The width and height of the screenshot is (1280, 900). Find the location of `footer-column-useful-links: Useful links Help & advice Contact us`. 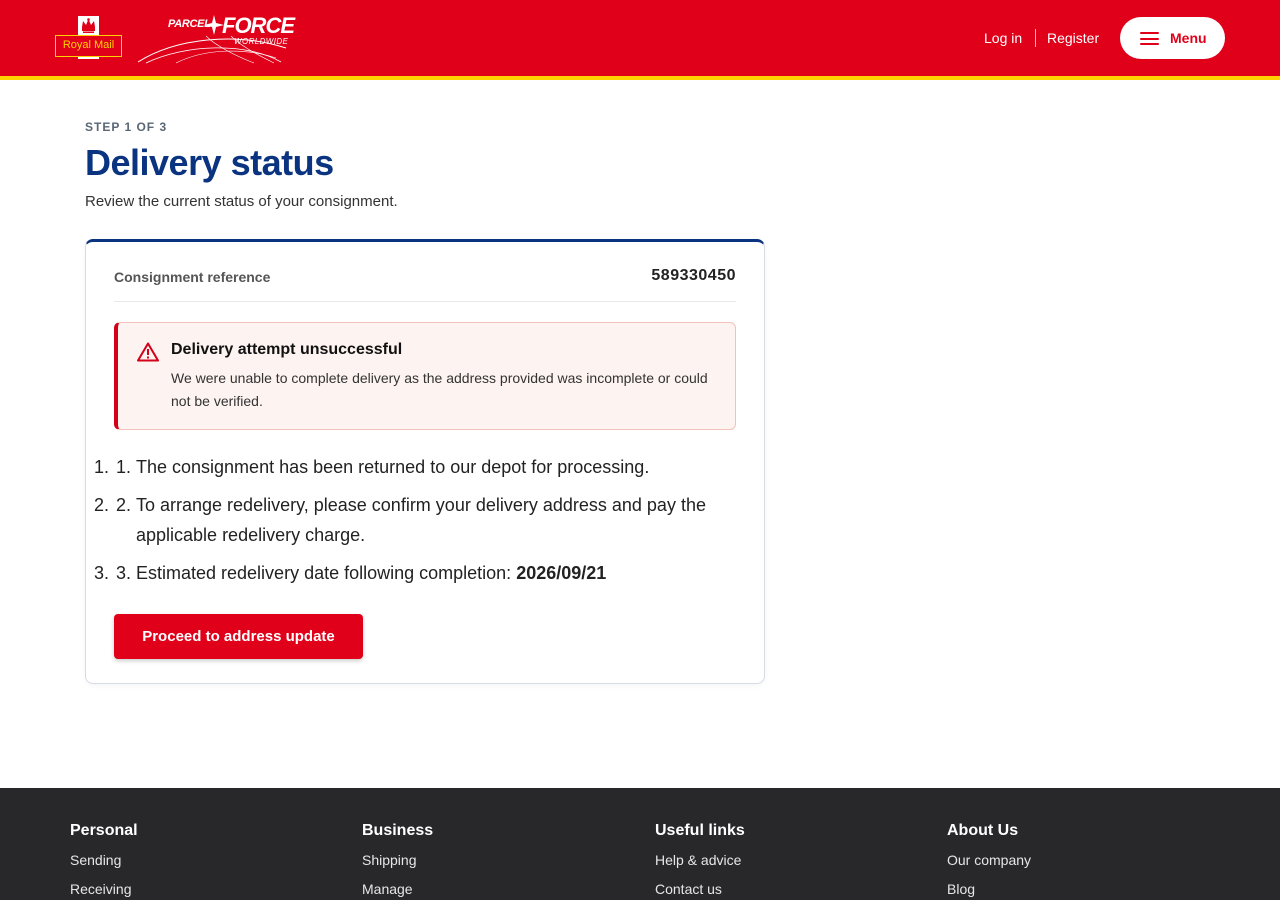

footer-column-useful-links: Useful links Help & advice Contact us is located at coordinates (785, 860).